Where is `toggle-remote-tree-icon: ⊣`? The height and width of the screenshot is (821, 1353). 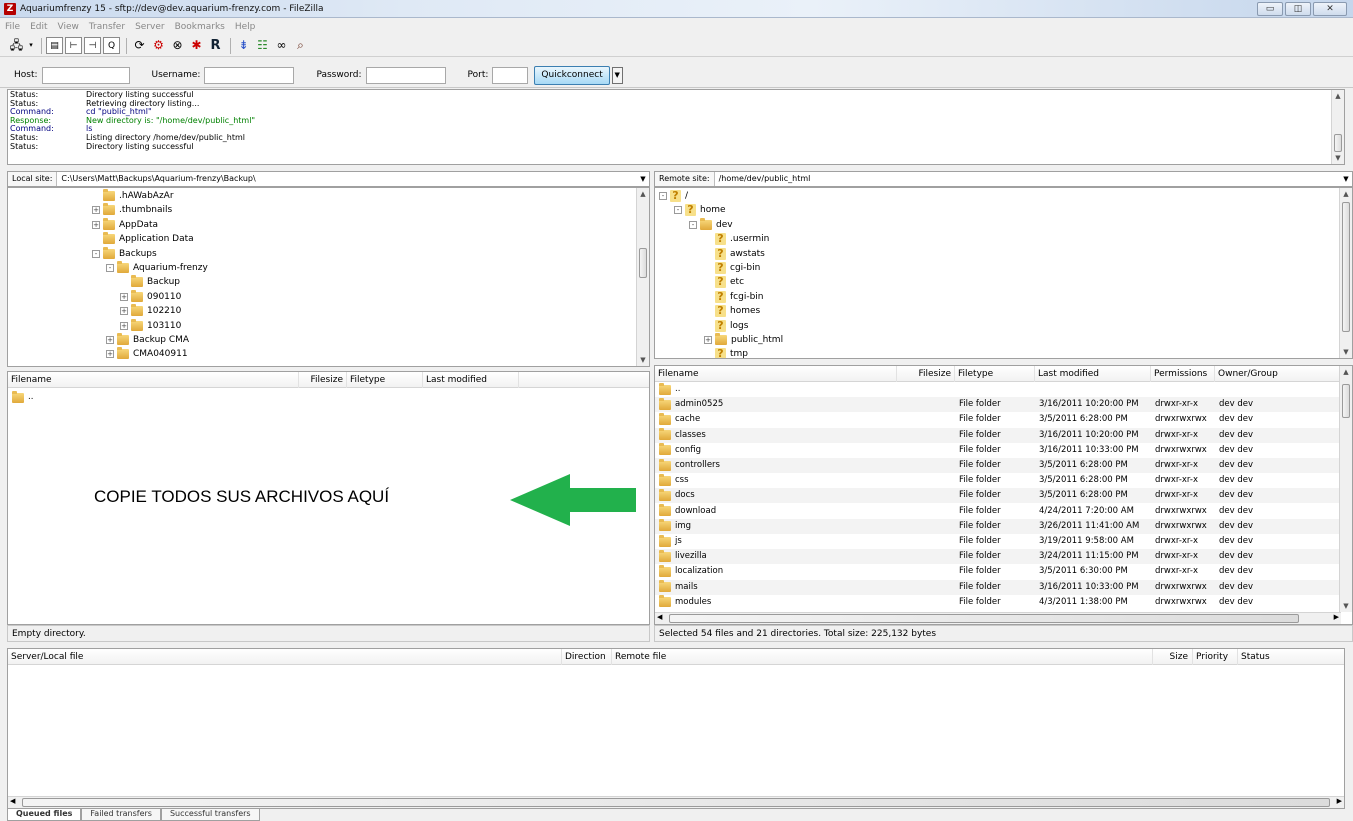
toggle-remote-tree-icon: ⊣ is located at coordinates (92, 45).